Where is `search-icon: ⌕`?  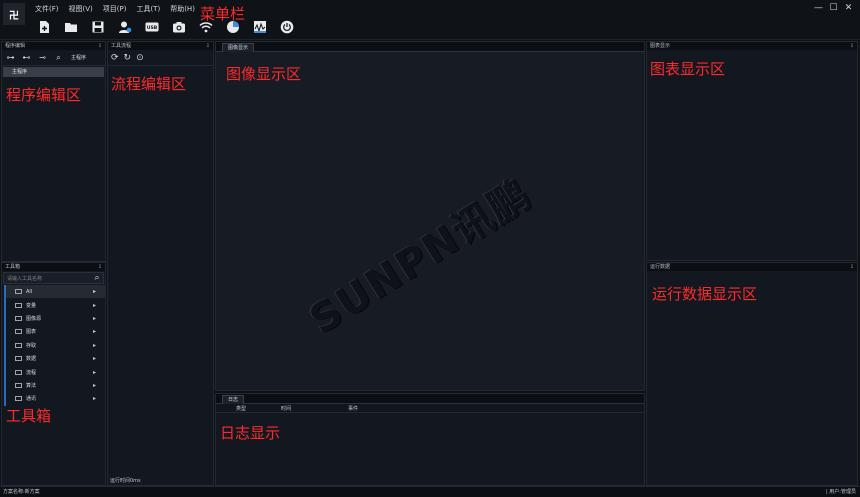 search-icon: ⌕ is located at coordinates (97, 278).